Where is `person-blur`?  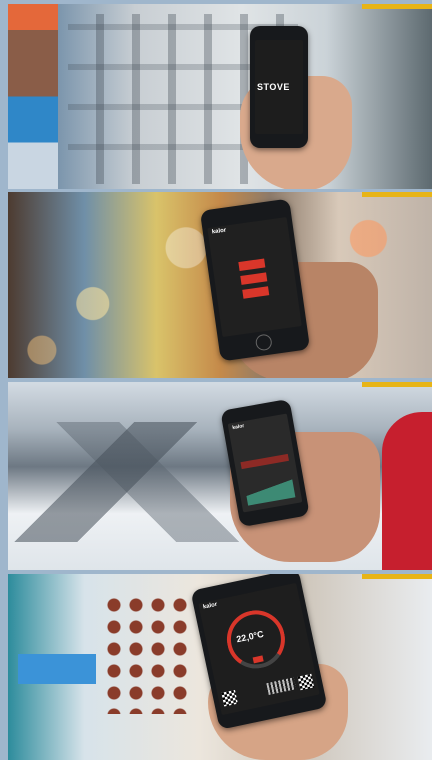 person-blur is located at coordinates (33, 96).